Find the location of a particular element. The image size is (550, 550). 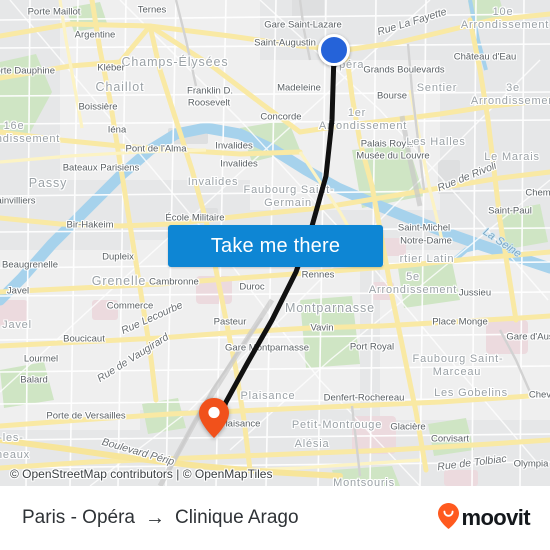

moovit-logo: moovit is located at coordinates (484, 518).